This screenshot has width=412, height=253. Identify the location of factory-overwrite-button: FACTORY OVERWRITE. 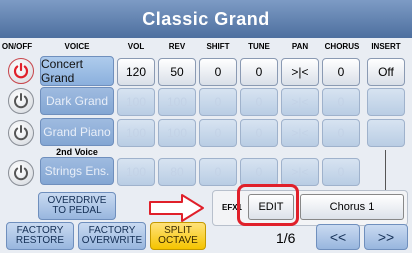
(112, 236).